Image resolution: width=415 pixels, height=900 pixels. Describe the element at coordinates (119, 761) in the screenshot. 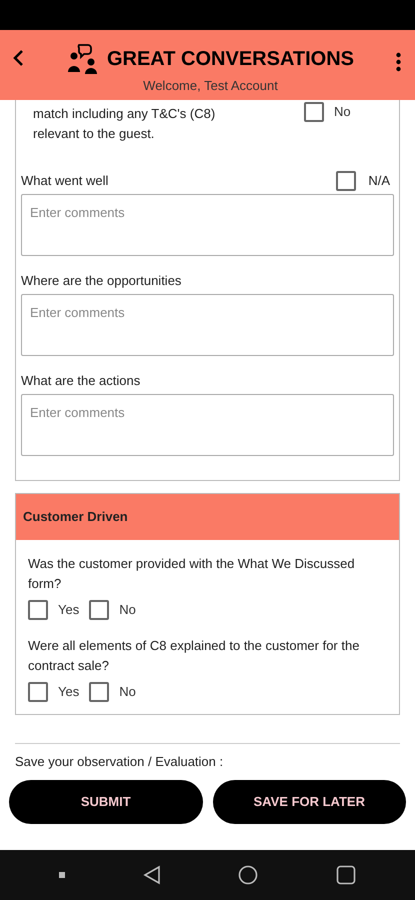

I see `save-label: Save your observation / Evaluation :` at that location.